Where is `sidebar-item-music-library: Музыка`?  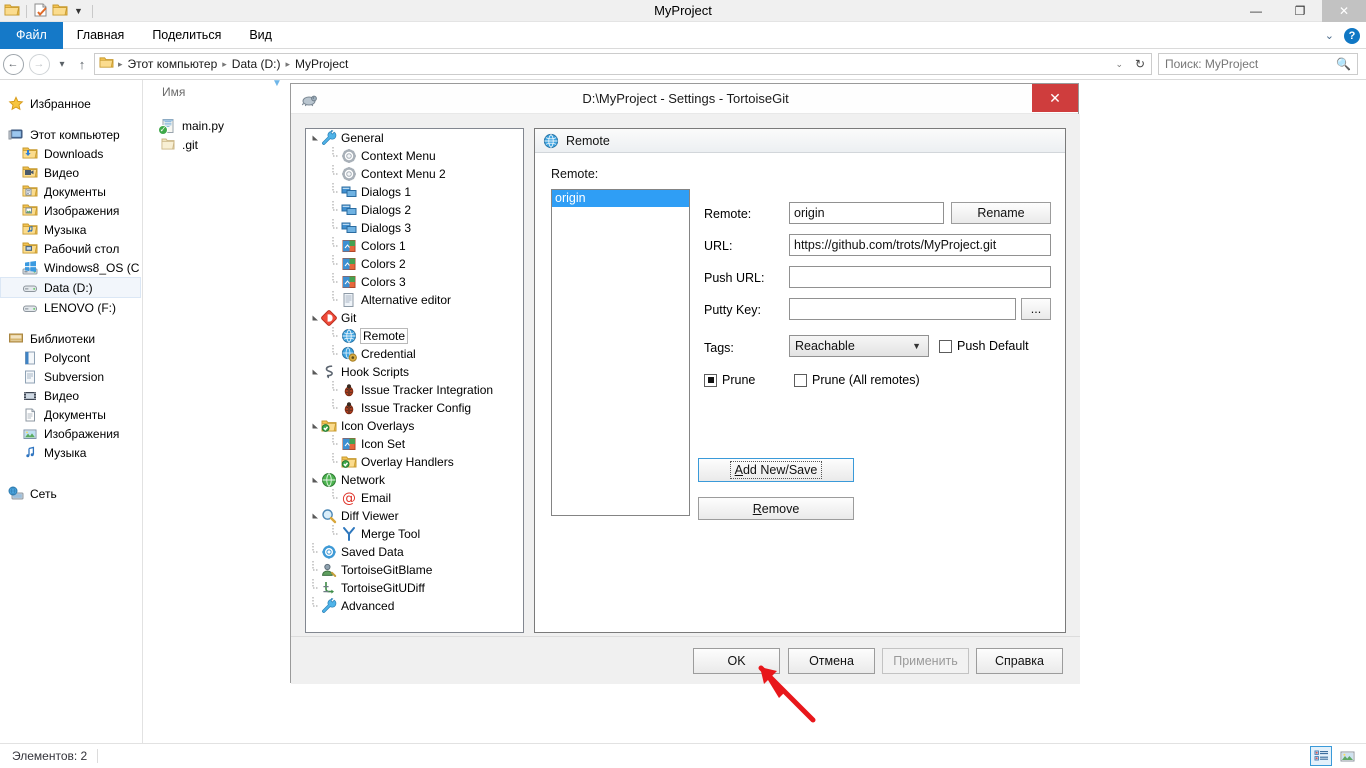 sidebar-item-music-library: Музыка is located at coordinates (71, 452).